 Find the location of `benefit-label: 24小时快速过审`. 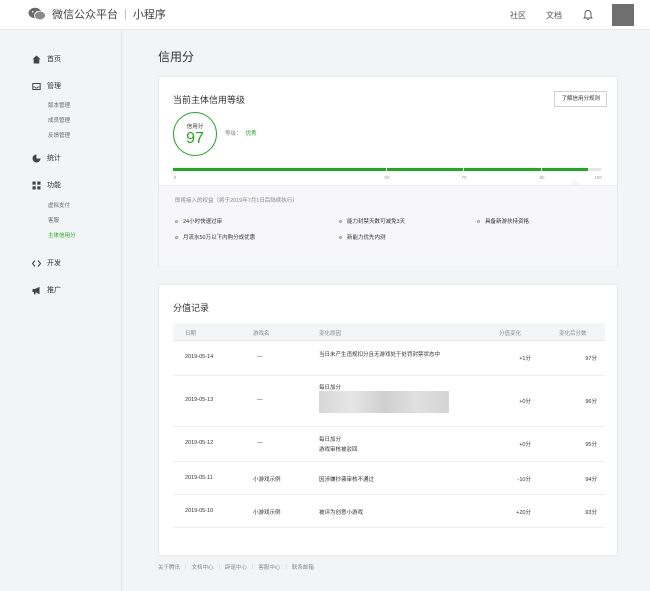

benefit-label: 24小时快速过审 is located at coordinates (203, 222).